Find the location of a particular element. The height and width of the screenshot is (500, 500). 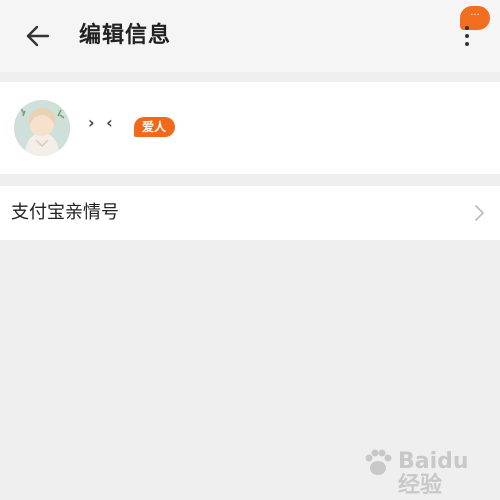

arrow-left-icon is located at coordinates (38, 36).